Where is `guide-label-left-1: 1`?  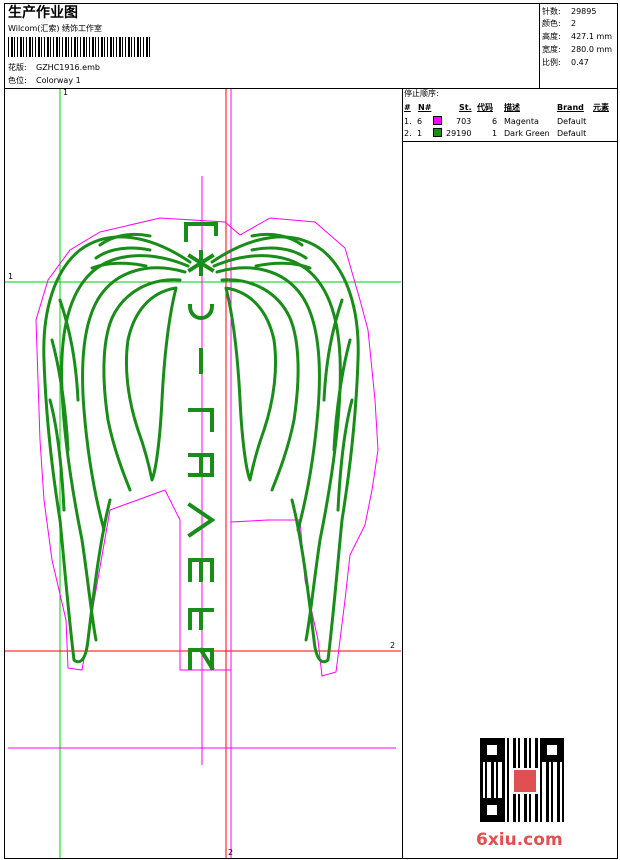 guide-label-left-1: 1 is located at coordinates (11, 276).